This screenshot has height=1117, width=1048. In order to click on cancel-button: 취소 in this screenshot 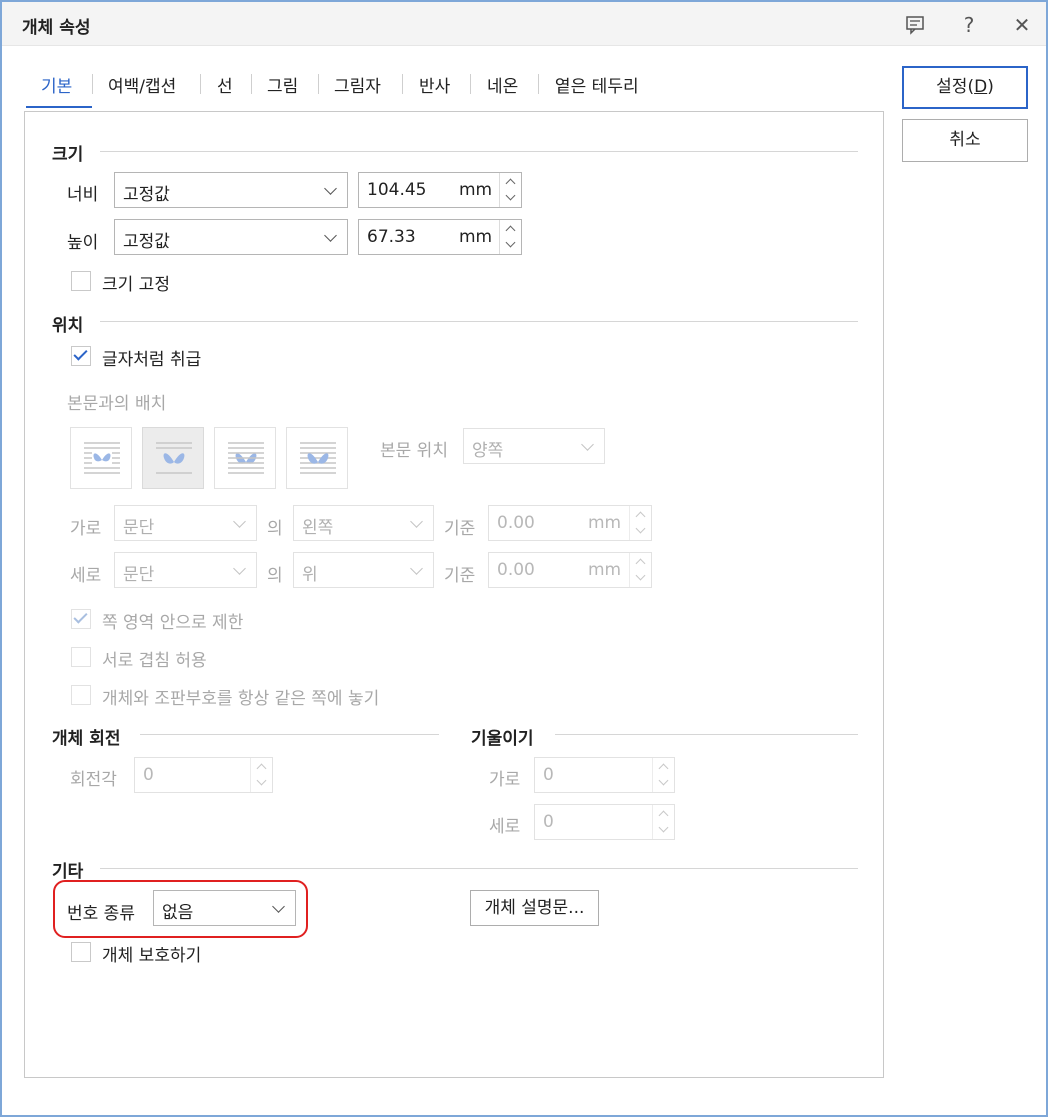, I will do `click(965, 140)`.